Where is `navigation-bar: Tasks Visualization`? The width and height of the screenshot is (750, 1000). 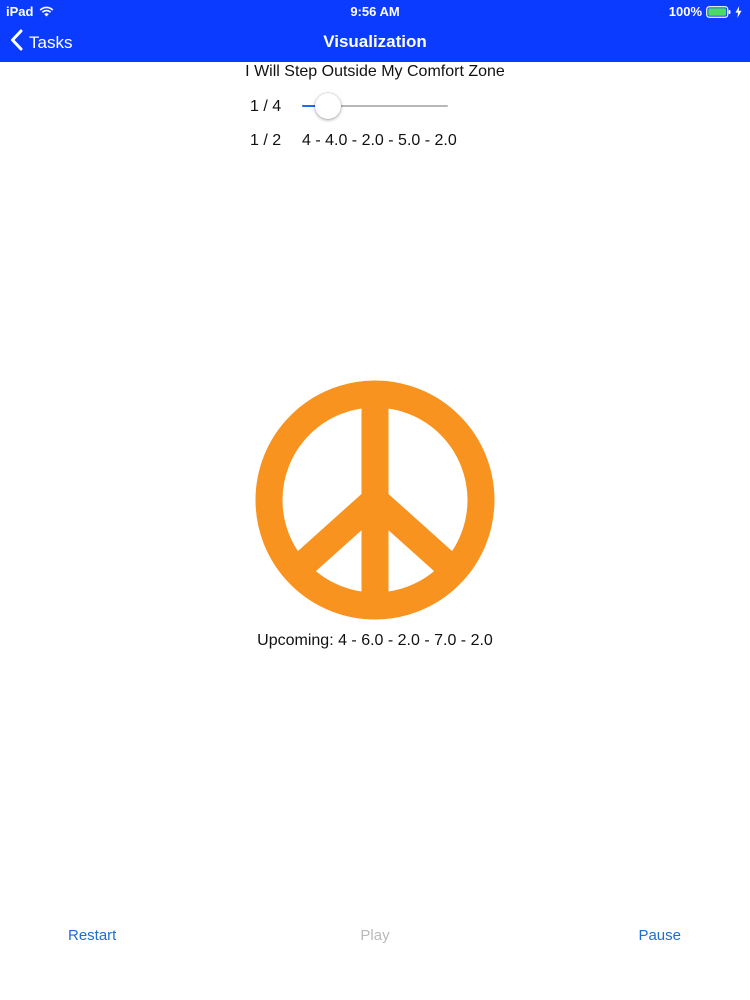
navigation-bar: Tasks Visualization is located at coordinates (375, 42).